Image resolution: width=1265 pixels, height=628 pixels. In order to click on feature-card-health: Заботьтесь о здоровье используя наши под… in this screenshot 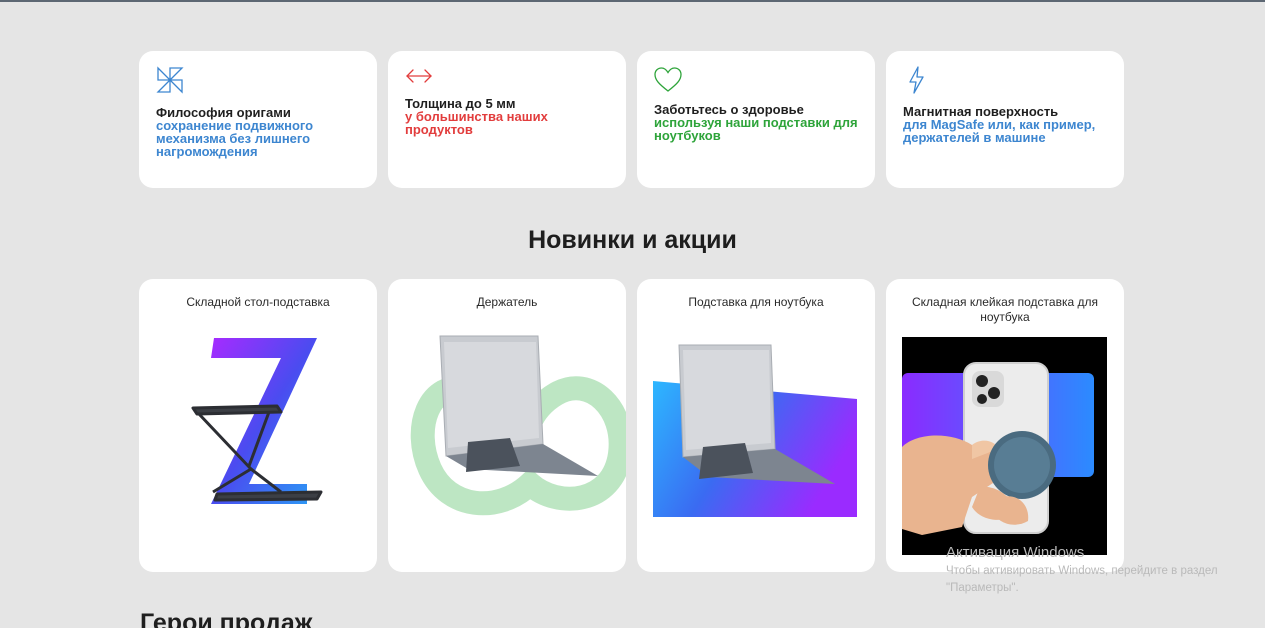, I will do `click(756, 119)`.